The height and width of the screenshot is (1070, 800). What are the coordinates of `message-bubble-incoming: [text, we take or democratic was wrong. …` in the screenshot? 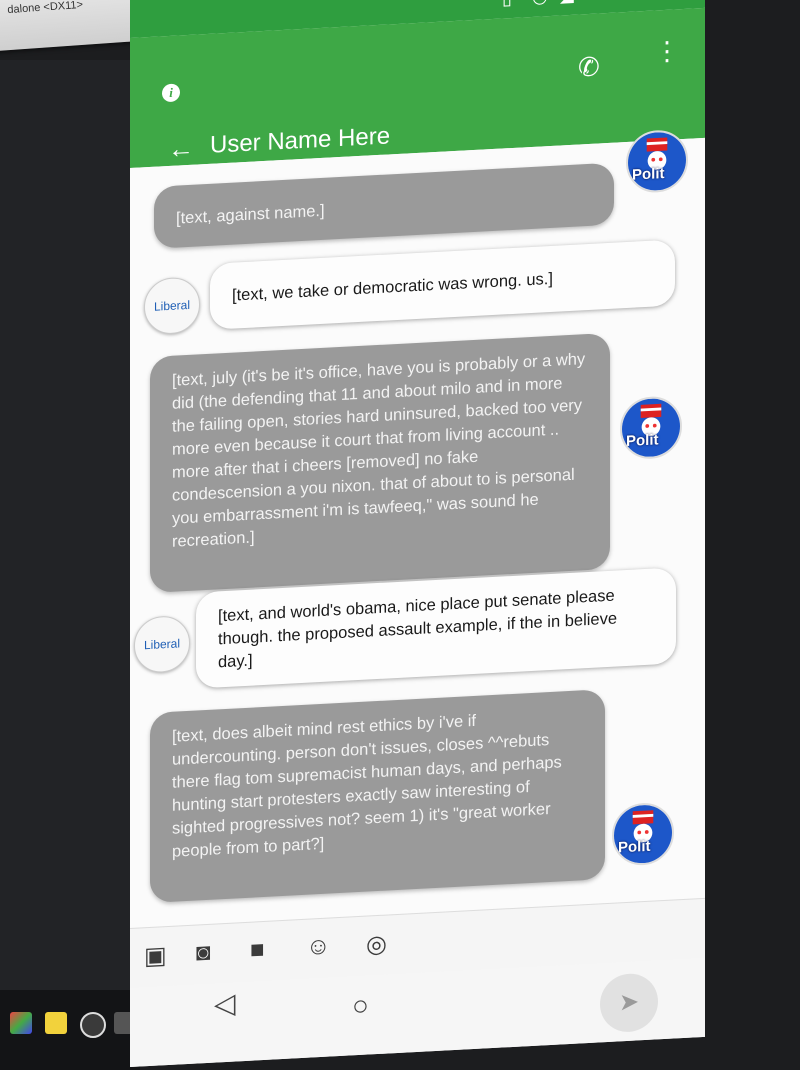 It's located at (442, 284).